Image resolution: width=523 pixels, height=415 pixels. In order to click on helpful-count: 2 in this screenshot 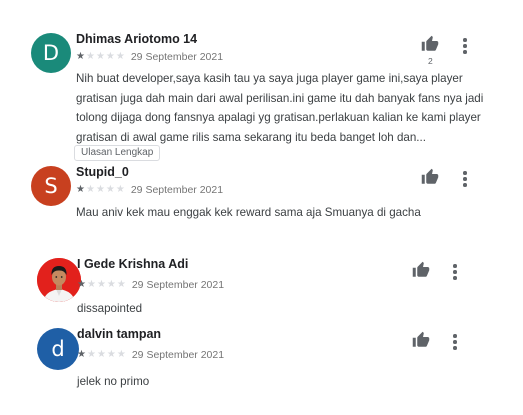, I will do `click(430, 61)`.